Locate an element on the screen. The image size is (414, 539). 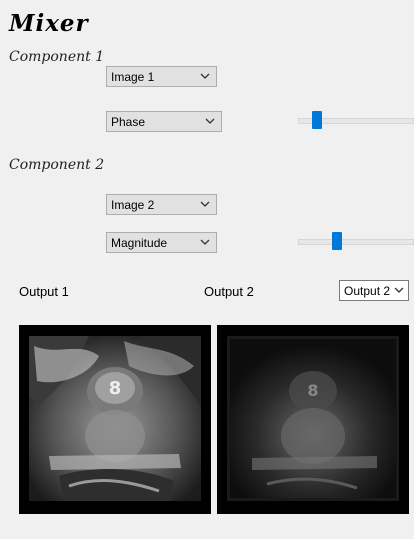
output-2-label: Output 2 is located at coordinates (229, 291).